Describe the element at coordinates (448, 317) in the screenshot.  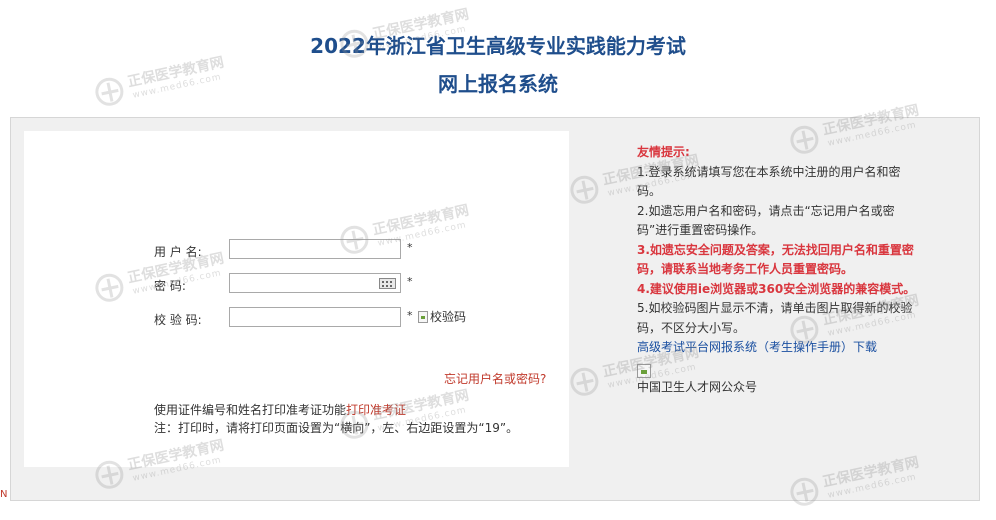
I see `captcha-alt-text: 校验码` at that location.